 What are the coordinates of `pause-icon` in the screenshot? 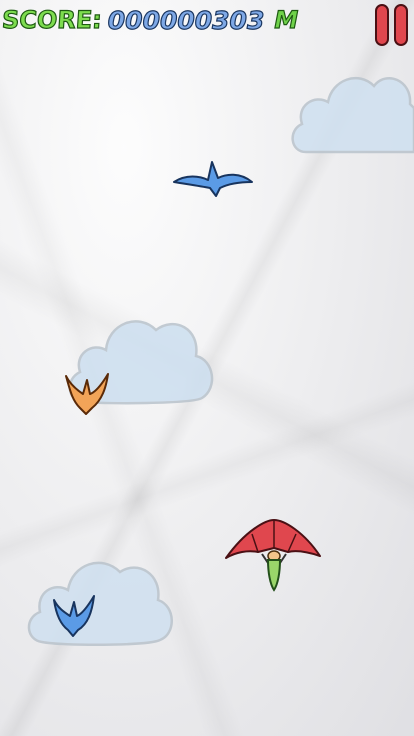 It's located at (391, 25).